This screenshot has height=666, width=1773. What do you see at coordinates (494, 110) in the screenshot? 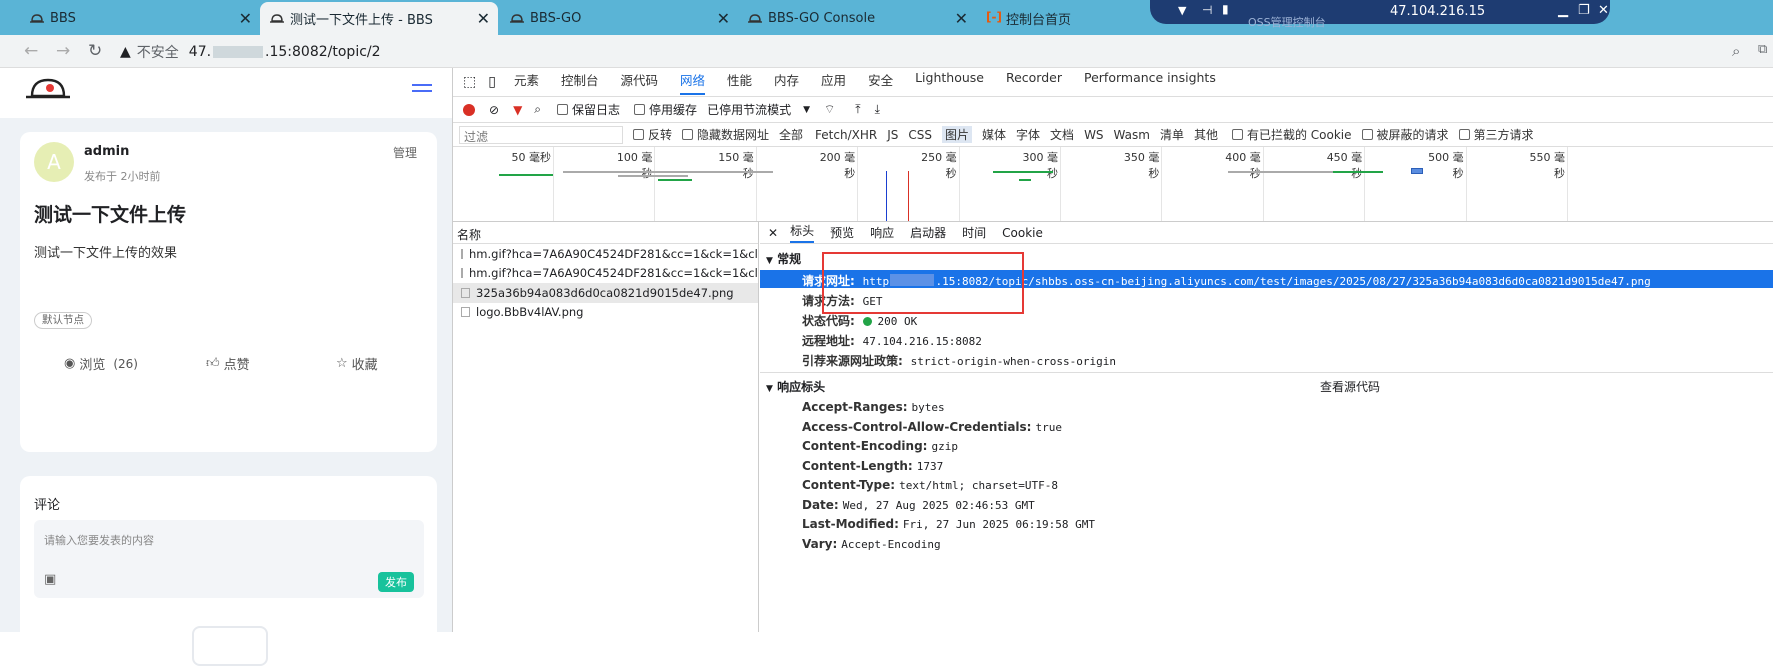
I see `clear-icon: ⊘` at bounding box center [494, 110].